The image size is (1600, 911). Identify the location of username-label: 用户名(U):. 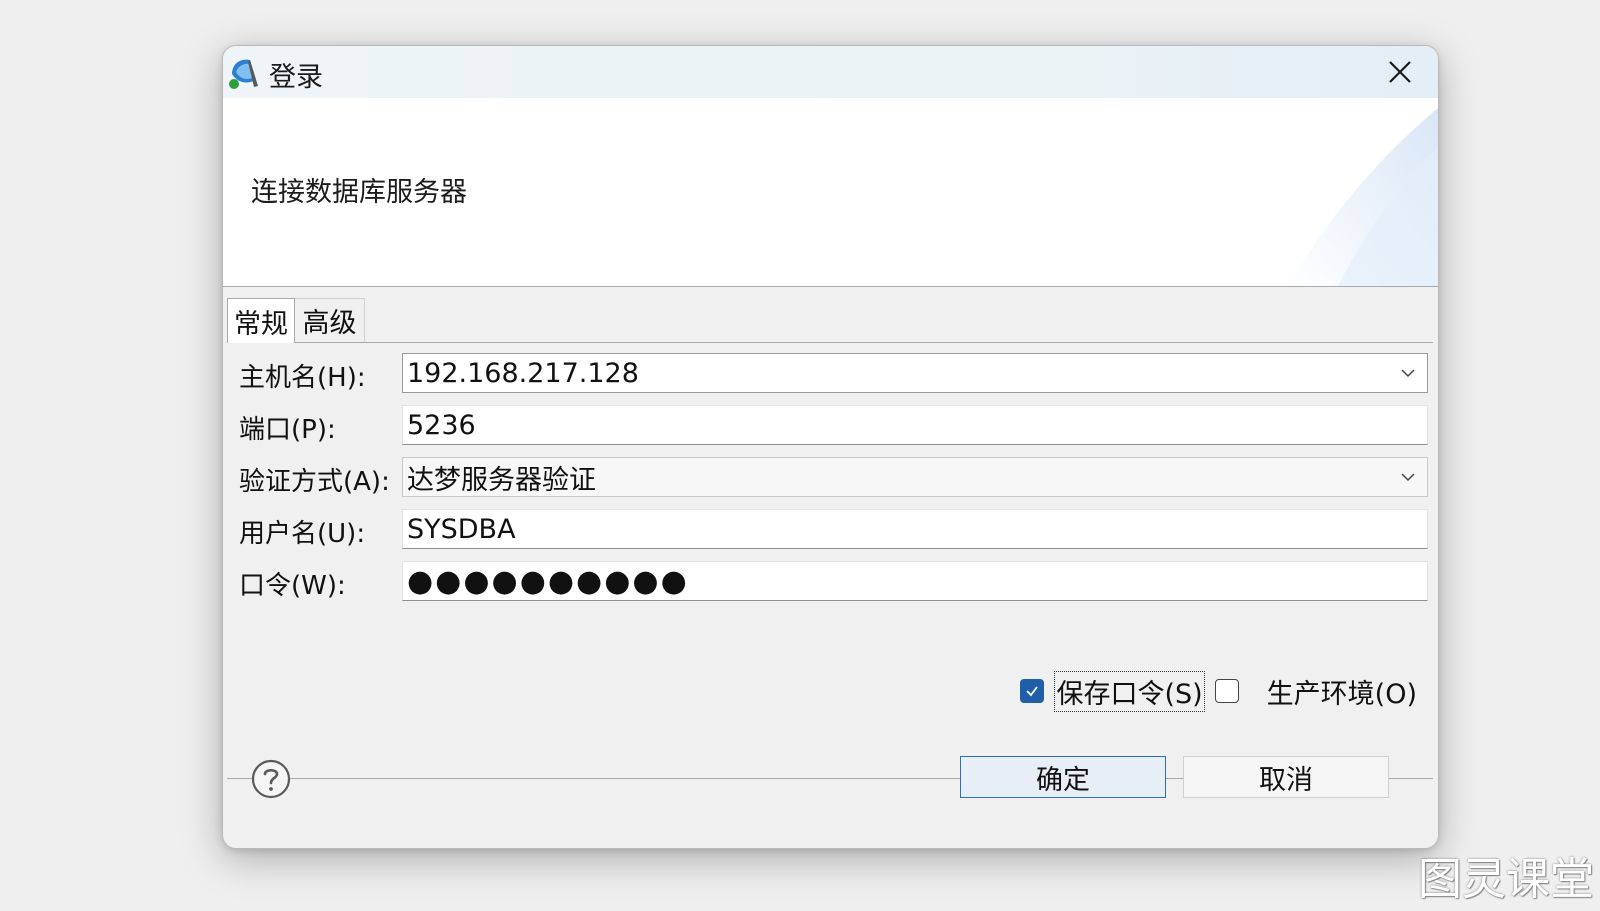
(302, 534).